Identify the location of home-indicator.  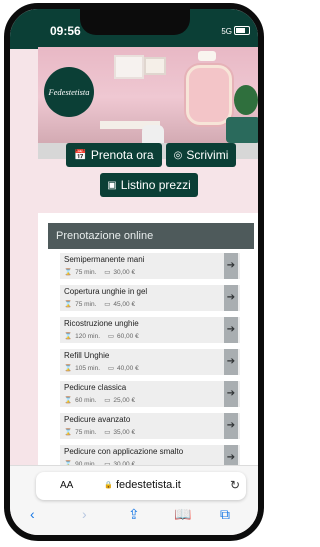
(138, 536).